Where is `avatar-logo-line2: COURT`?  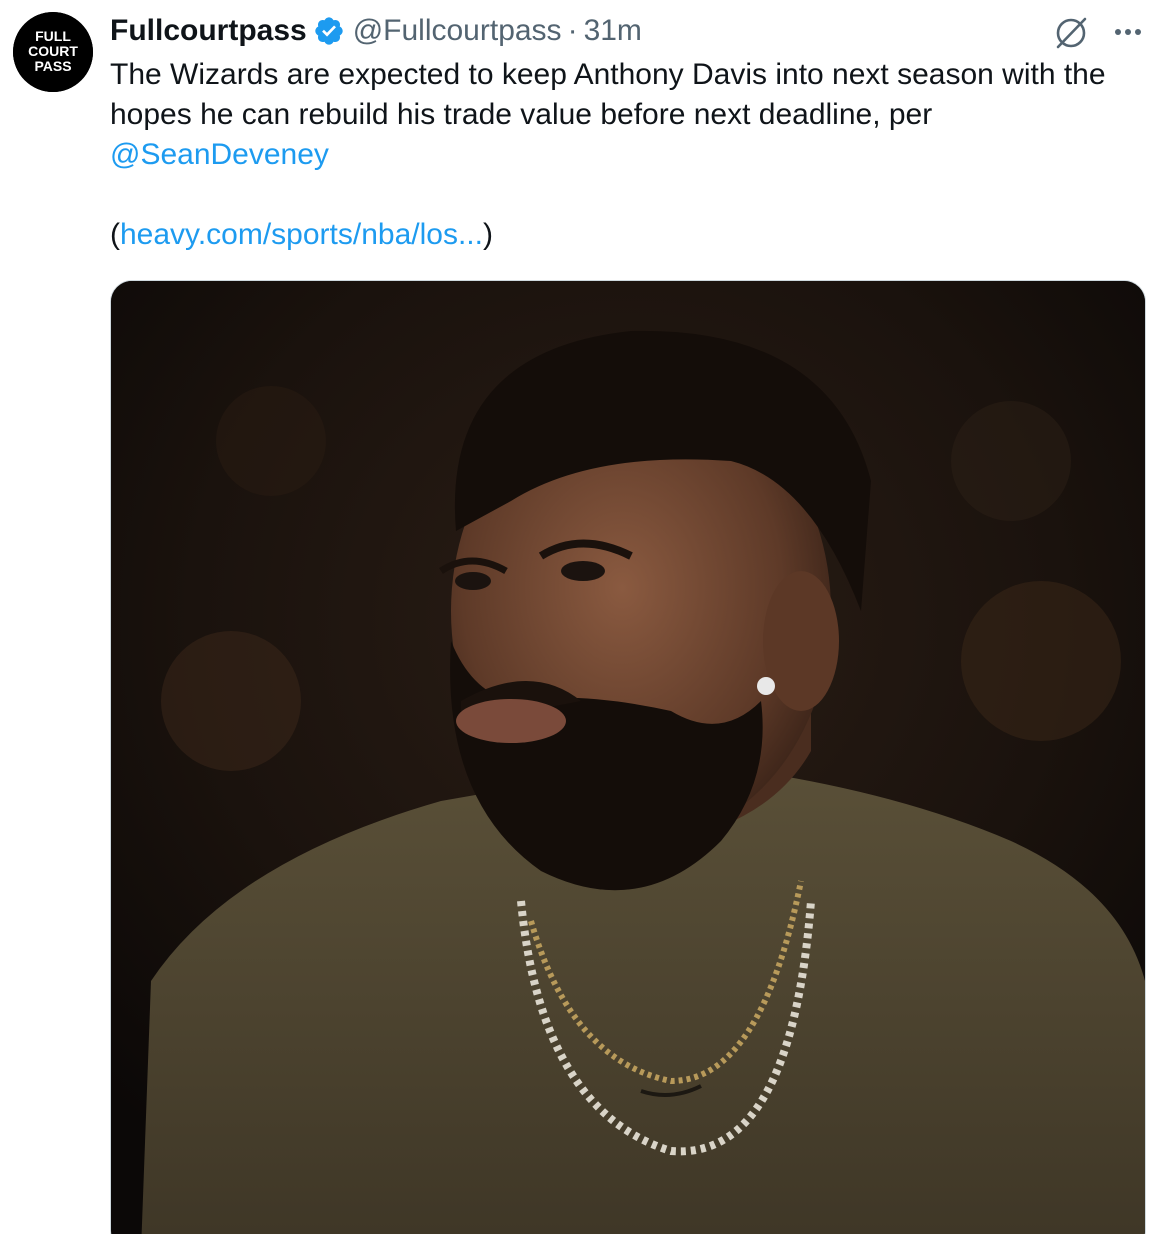
avatar-logo-line2: COURT is located at coordinates (53, 51).